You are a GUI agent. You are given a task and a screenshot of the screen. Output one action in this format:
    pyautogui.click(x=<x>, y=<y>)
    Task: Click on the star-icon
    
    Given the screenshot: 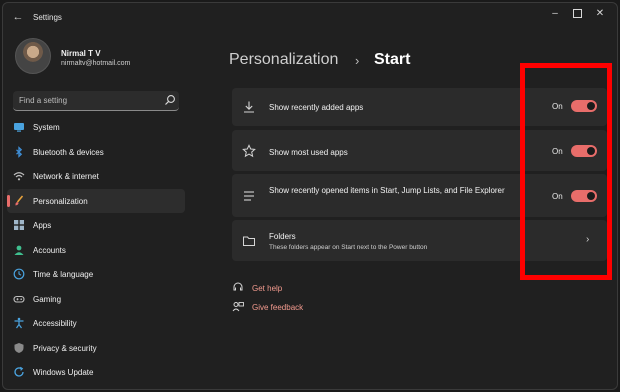 What is the action you would take?
    pyautogui.click(x=249, y=151)
    